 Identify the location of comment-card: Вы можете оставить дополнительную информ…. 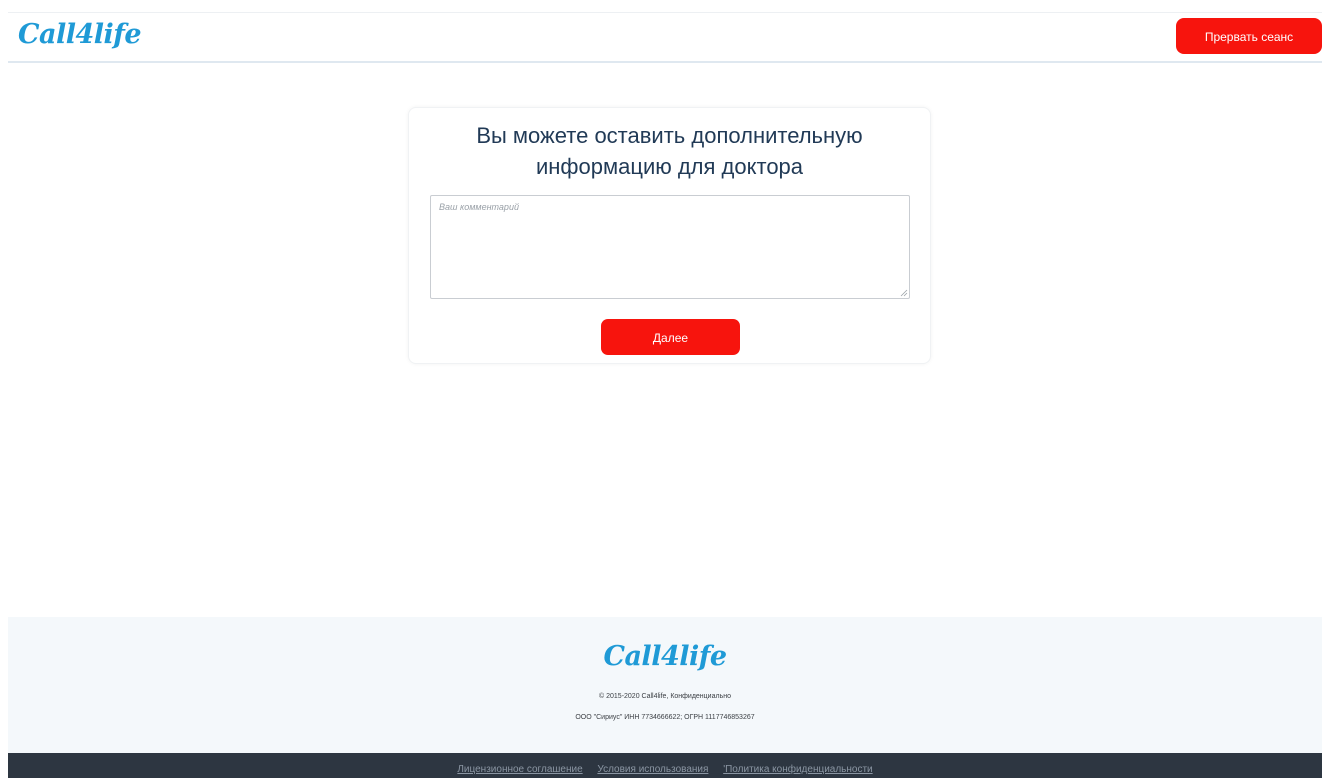
(669, 235).